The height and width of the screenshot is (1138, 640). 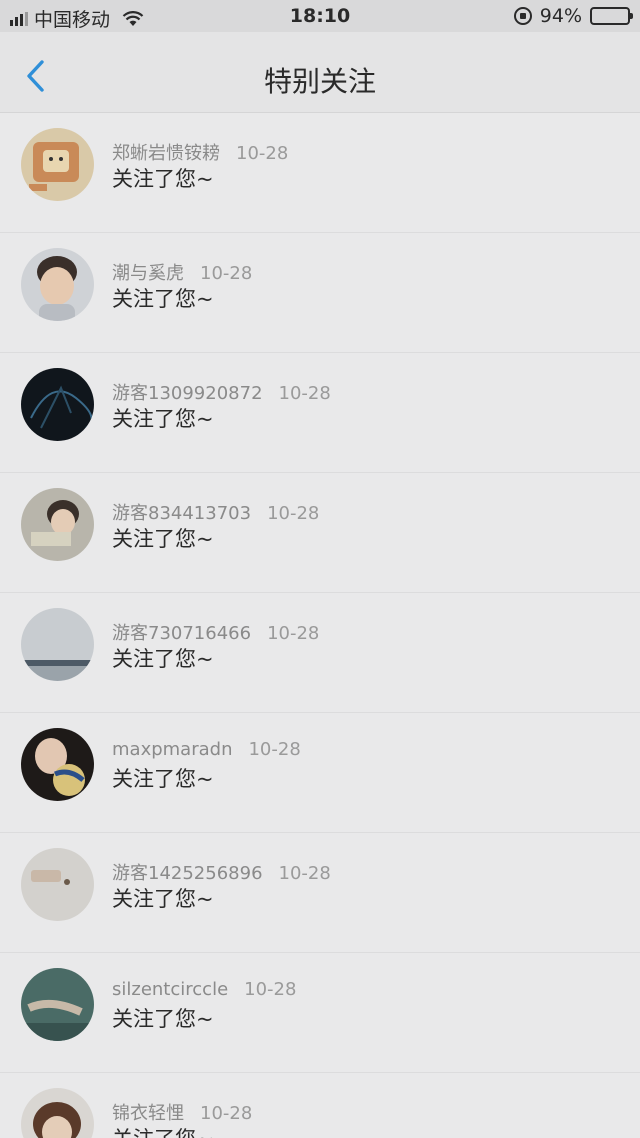 I want to click on username: maxpmaradn, so click(x=172, y=749).